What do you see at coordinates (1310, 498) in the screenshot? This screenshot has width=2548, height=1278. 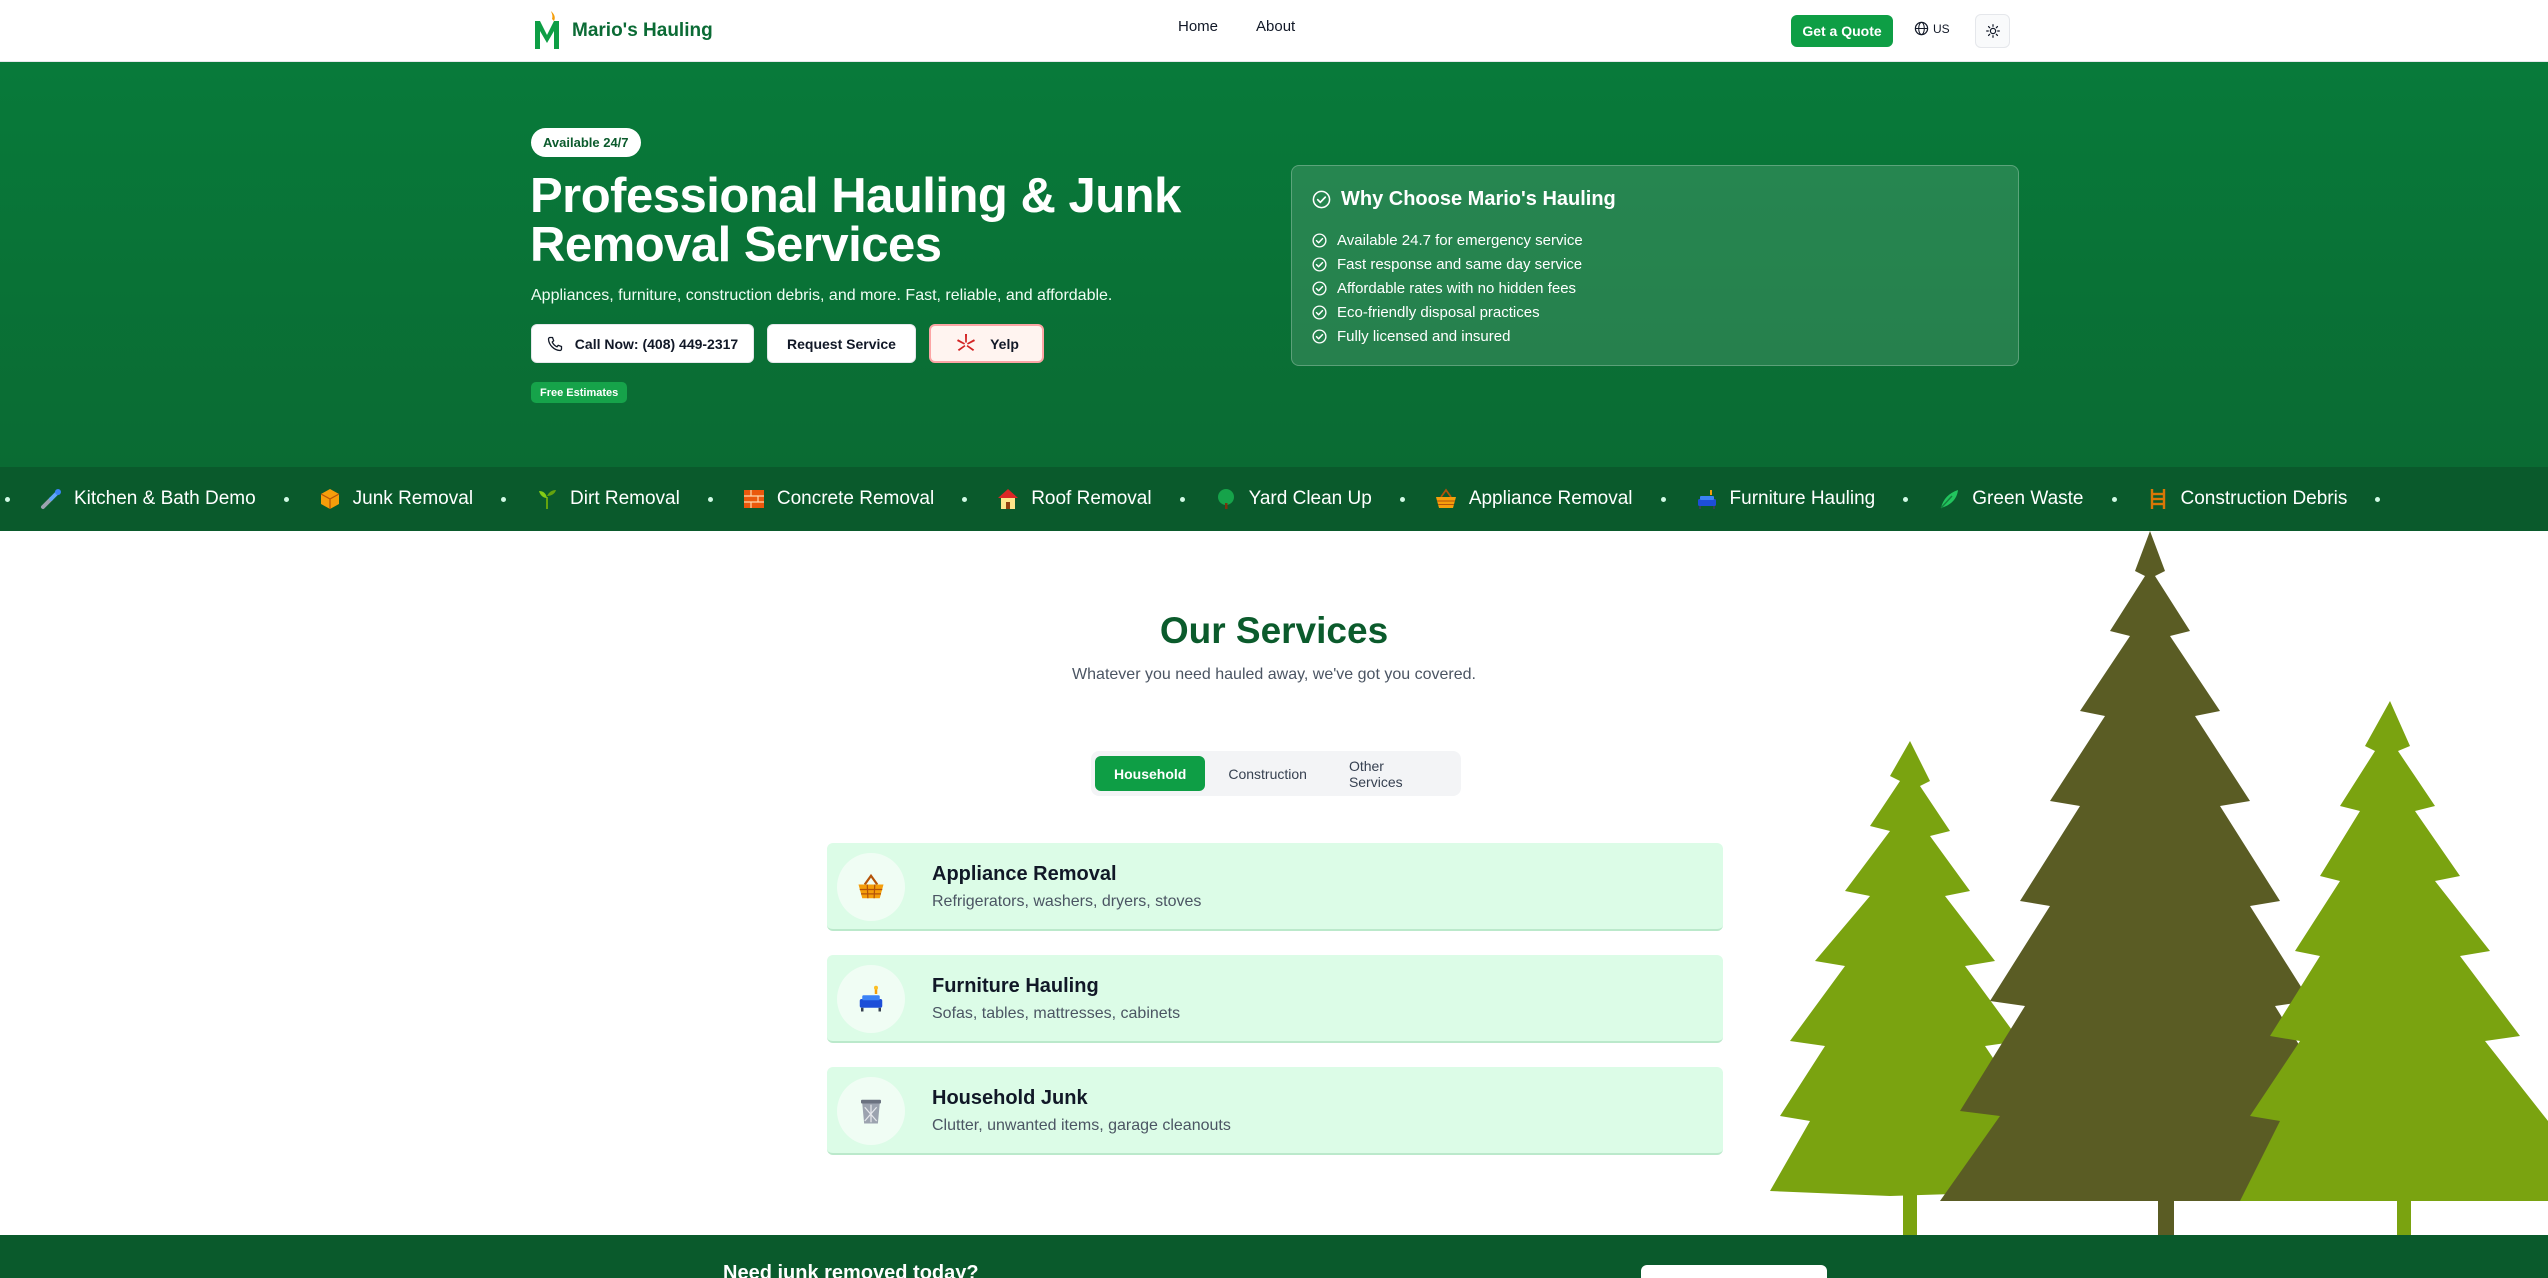 I see `ticker-label: Yard Clean Up` at bounding box center [1310, 498].